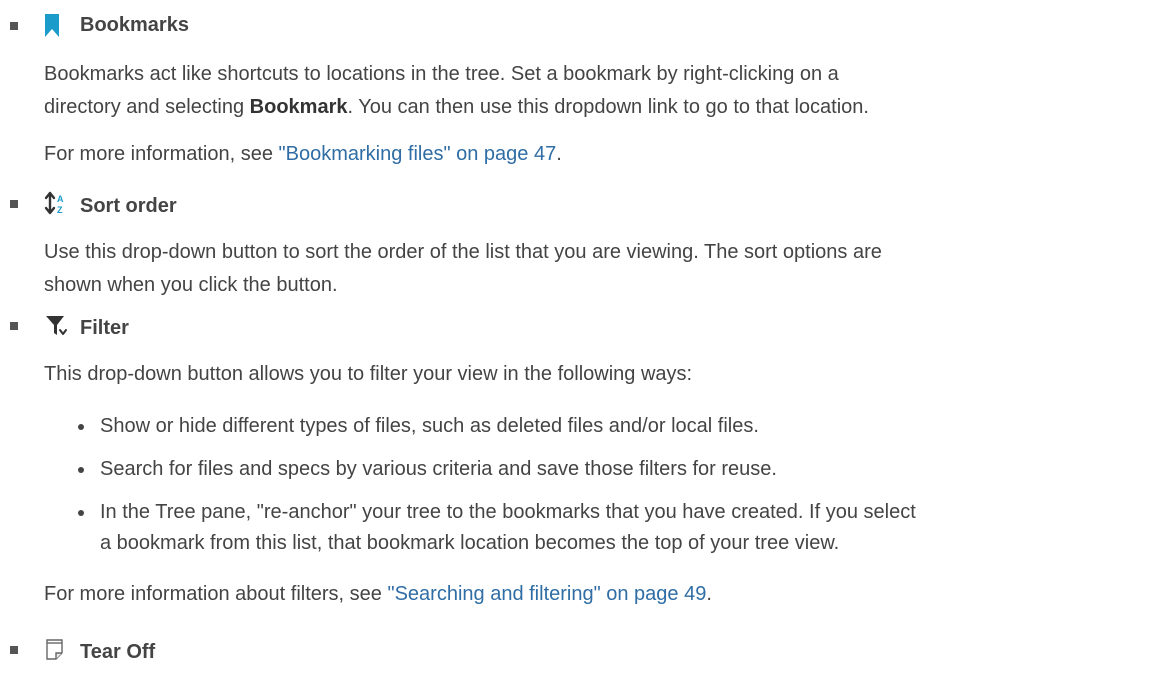  I want to click on filter-heading: Filter, so click(200, 326).